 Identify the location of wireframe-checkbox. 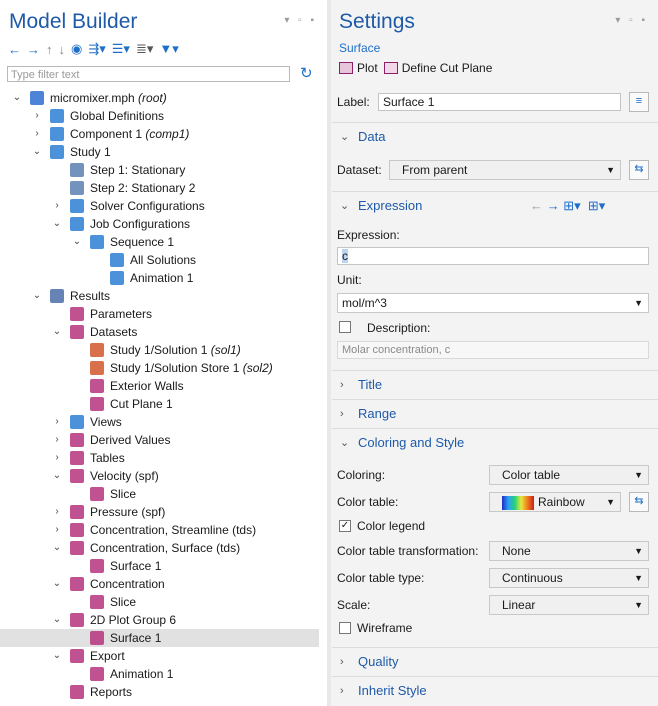
(345, 628).